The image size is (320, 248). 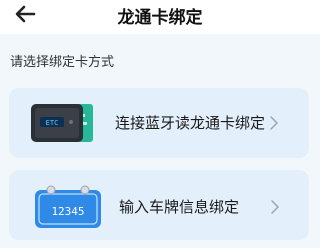 I want to click on page-title: 龙通卡绑定, so click(x=160, y=18).